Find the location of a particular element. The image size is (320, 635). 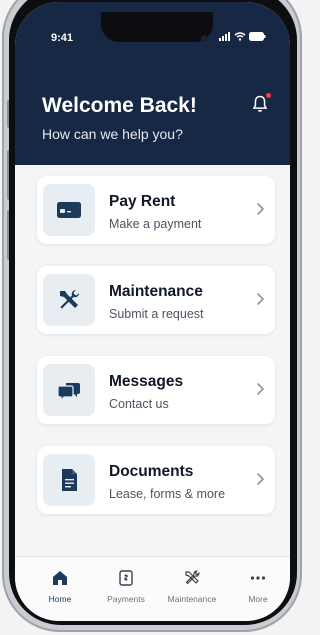

document-icon is located at coordinates (69, 480).